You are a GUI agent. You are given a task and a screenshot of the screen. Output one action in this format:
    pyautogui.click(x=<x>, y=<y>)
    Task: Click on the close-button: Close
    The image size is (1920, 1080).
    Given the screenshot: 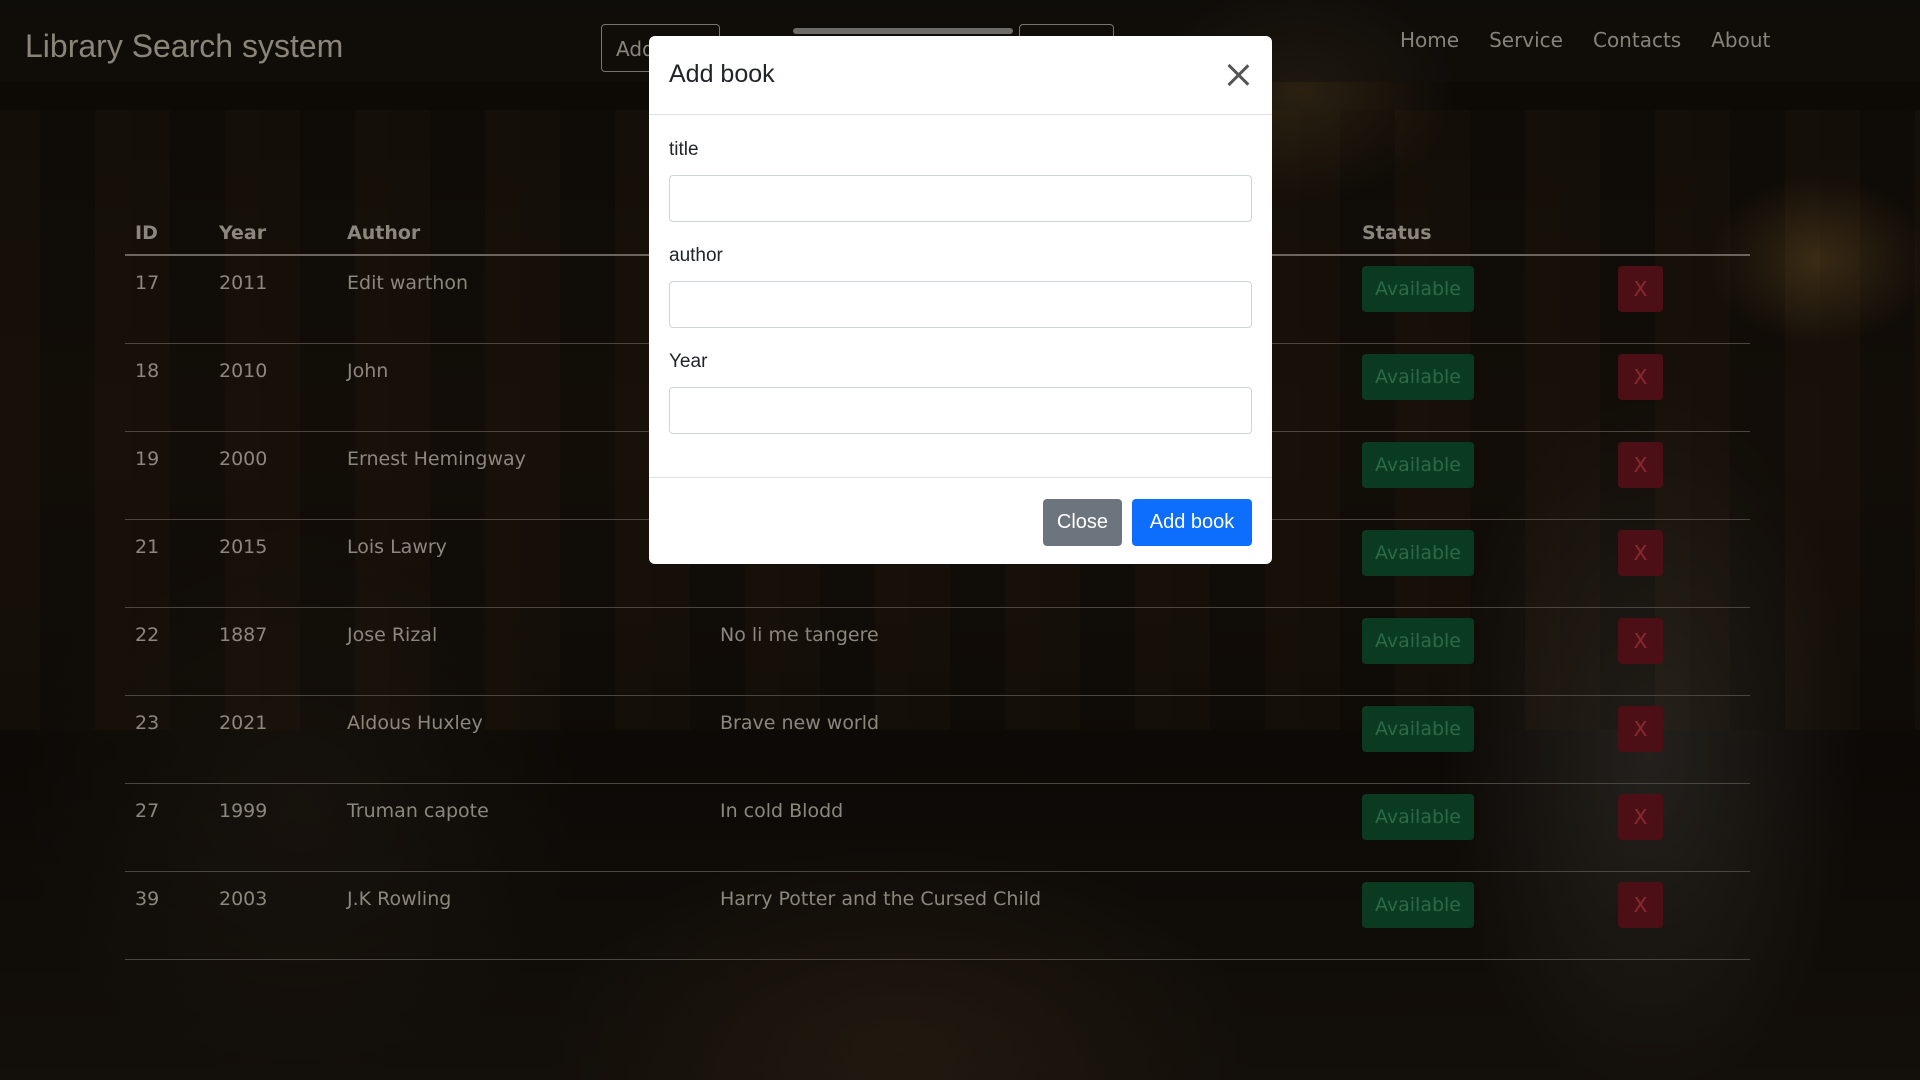 What is the action you would take?
    pyautogui.click(x=1082, y=522)
    